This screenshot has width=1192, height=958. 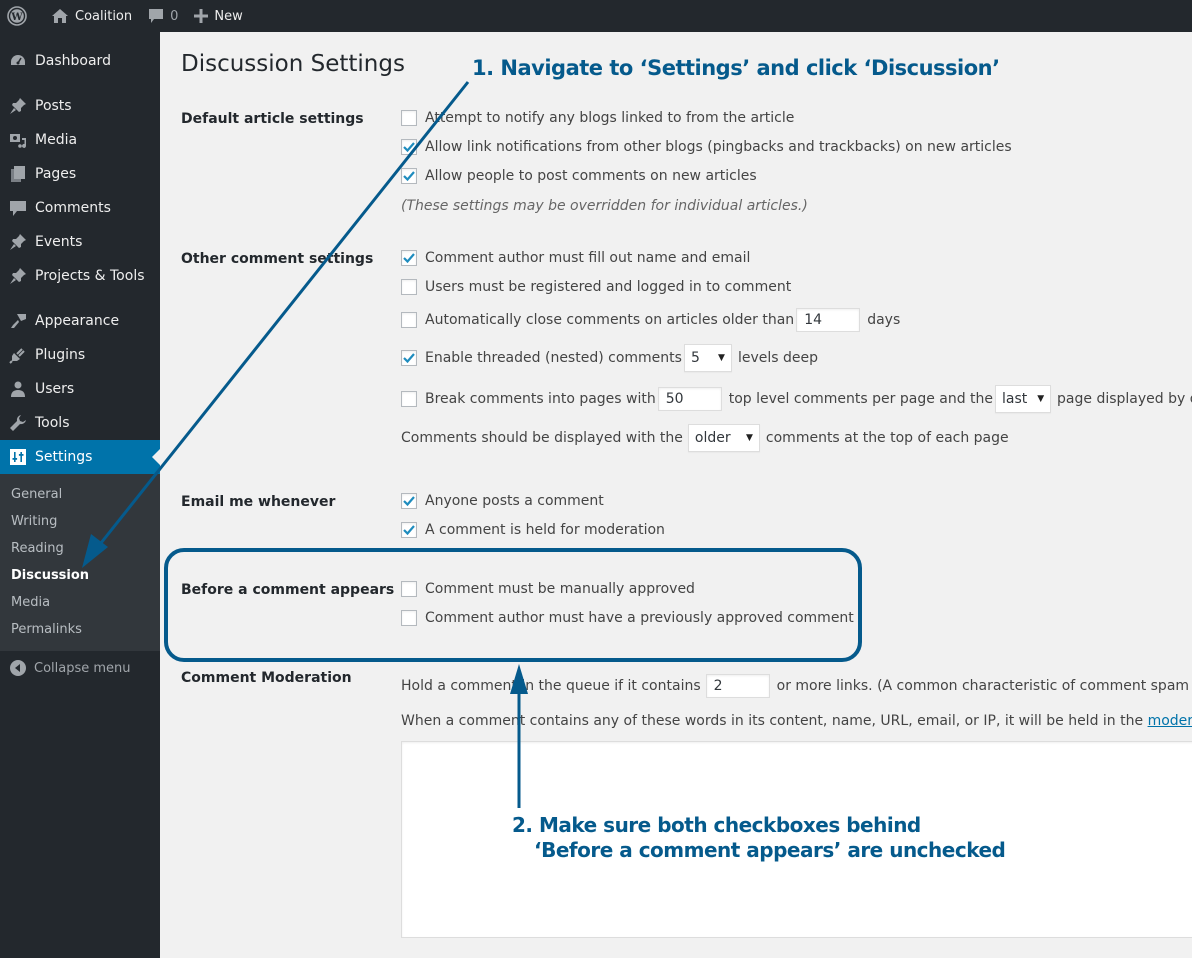 I want to click on option-label: Enable threaded (nested) comments, so click(x=553, y=358).